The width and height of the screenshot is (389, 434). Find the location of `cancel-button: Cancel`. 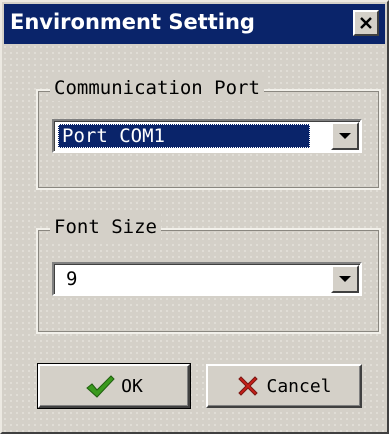

cancel-button: Cancel is located at coordinates (284, 386).